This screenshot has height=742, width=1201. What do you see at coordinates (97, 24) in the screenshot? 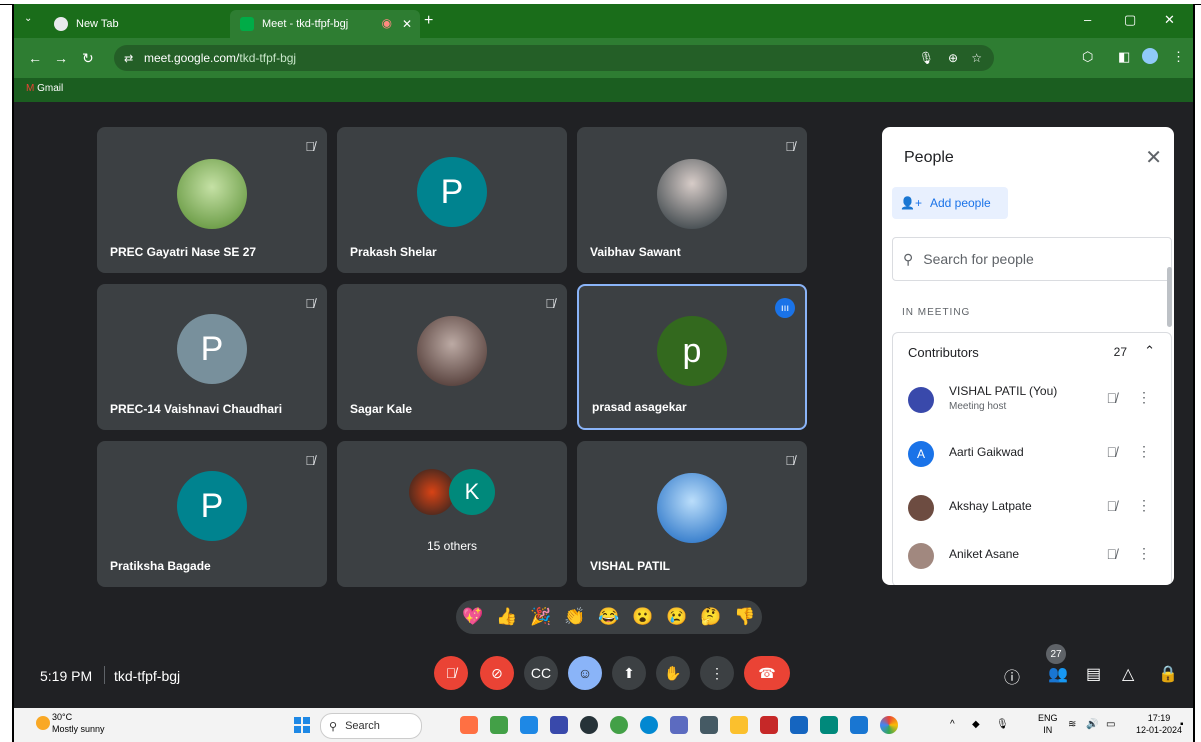
I see `tab-label: New Tab` at bounding box center [97, 24].